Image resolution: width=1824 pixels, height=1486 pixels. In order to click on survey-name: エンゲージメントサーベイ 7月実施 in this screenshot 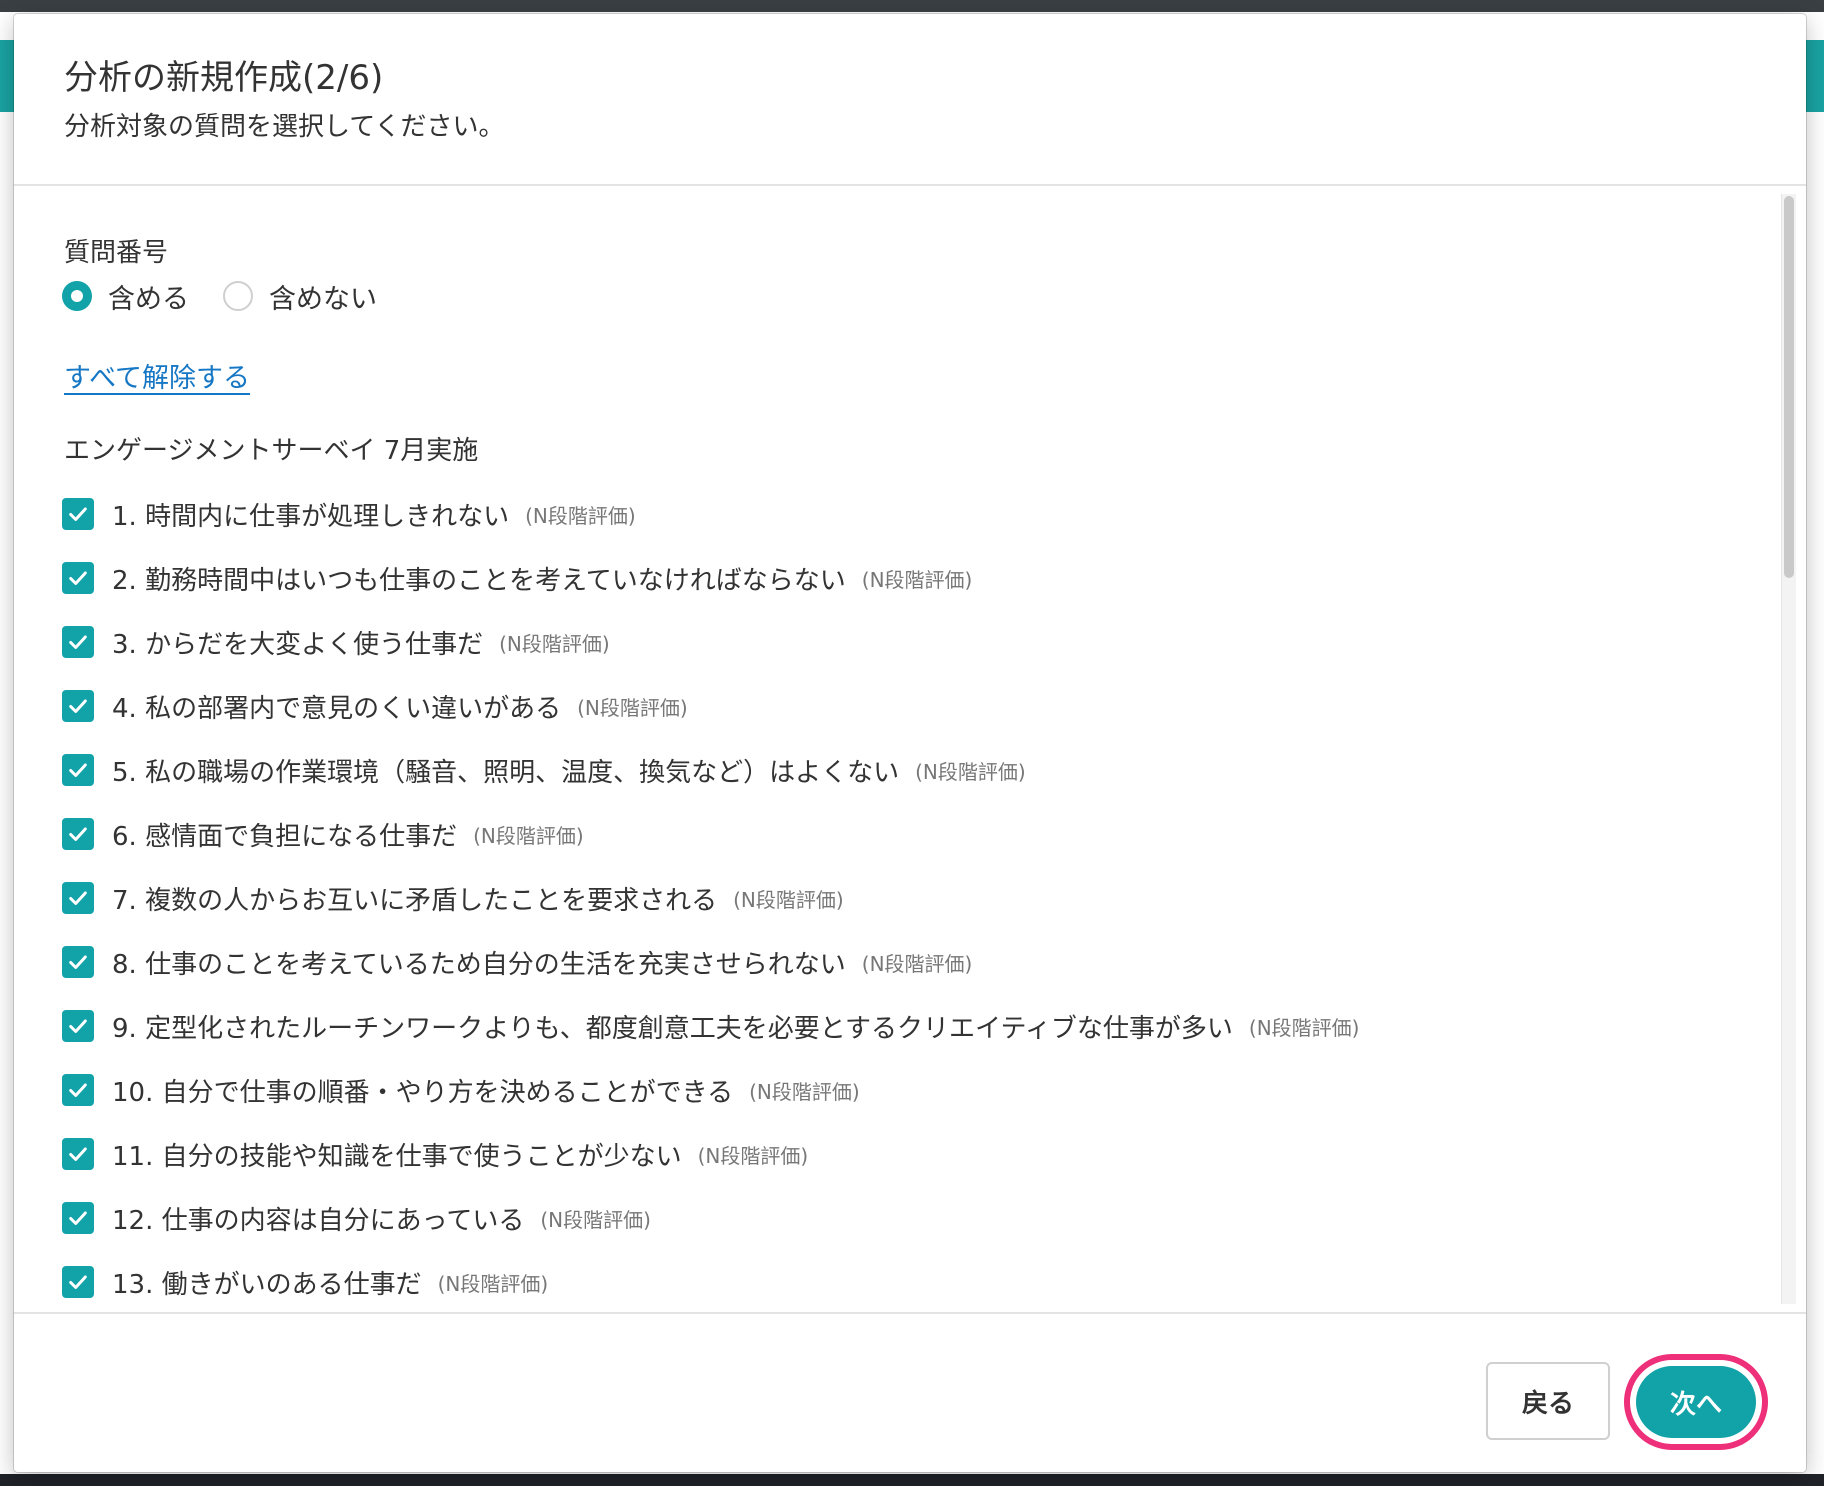, I will do `click(271, 451)`.